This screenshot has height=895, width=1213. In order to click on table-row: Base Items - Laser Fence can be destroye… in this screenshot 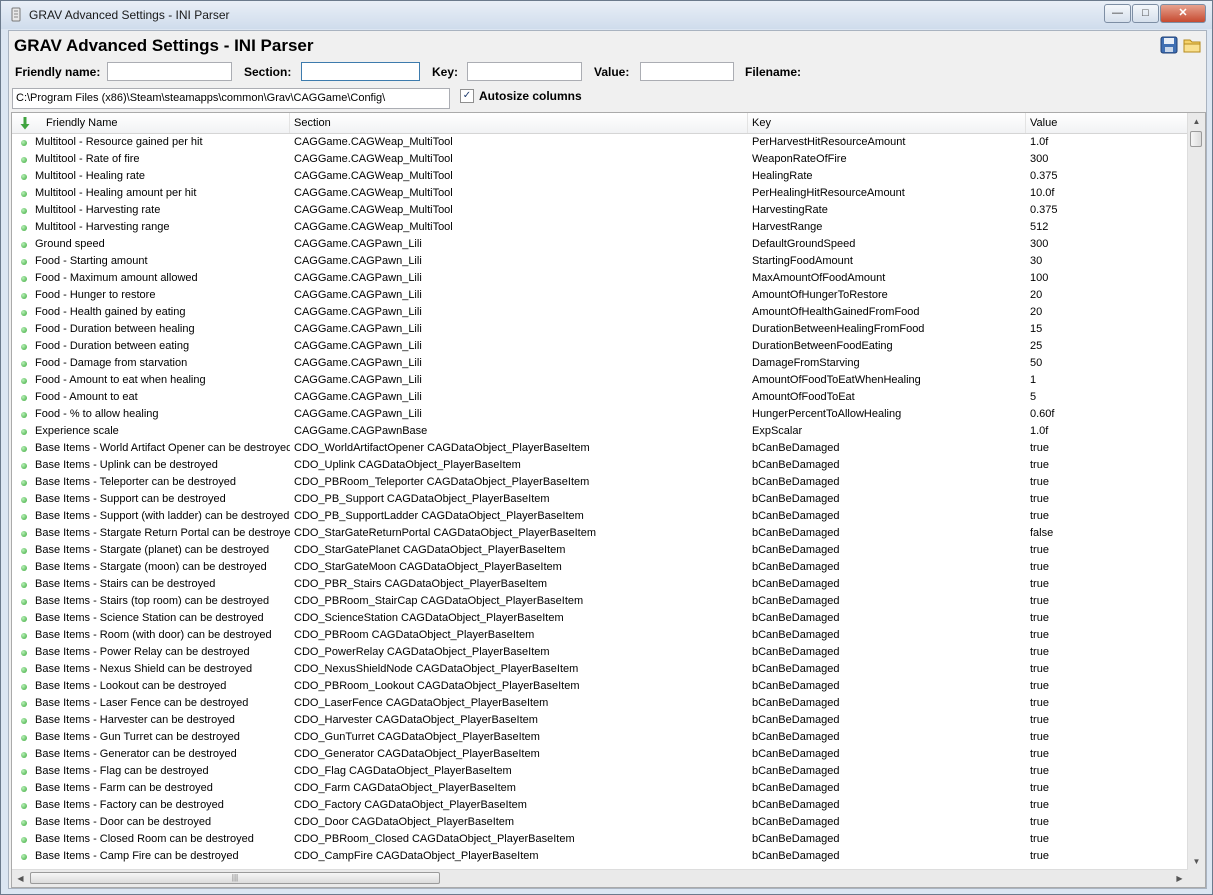, I will do `click(600, 703)`.